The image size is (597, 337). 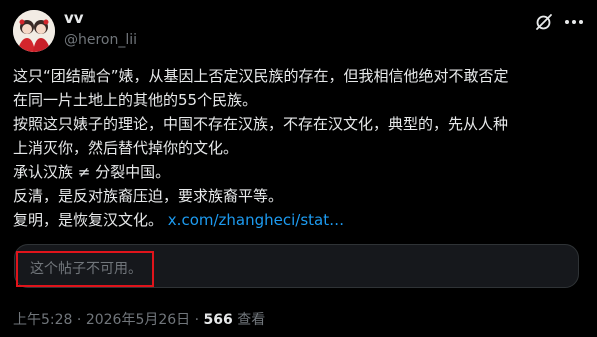 What do you see at coordinates (574, 22) in the screenshot?
I see `more-icon` at bounding box center [574, 22].